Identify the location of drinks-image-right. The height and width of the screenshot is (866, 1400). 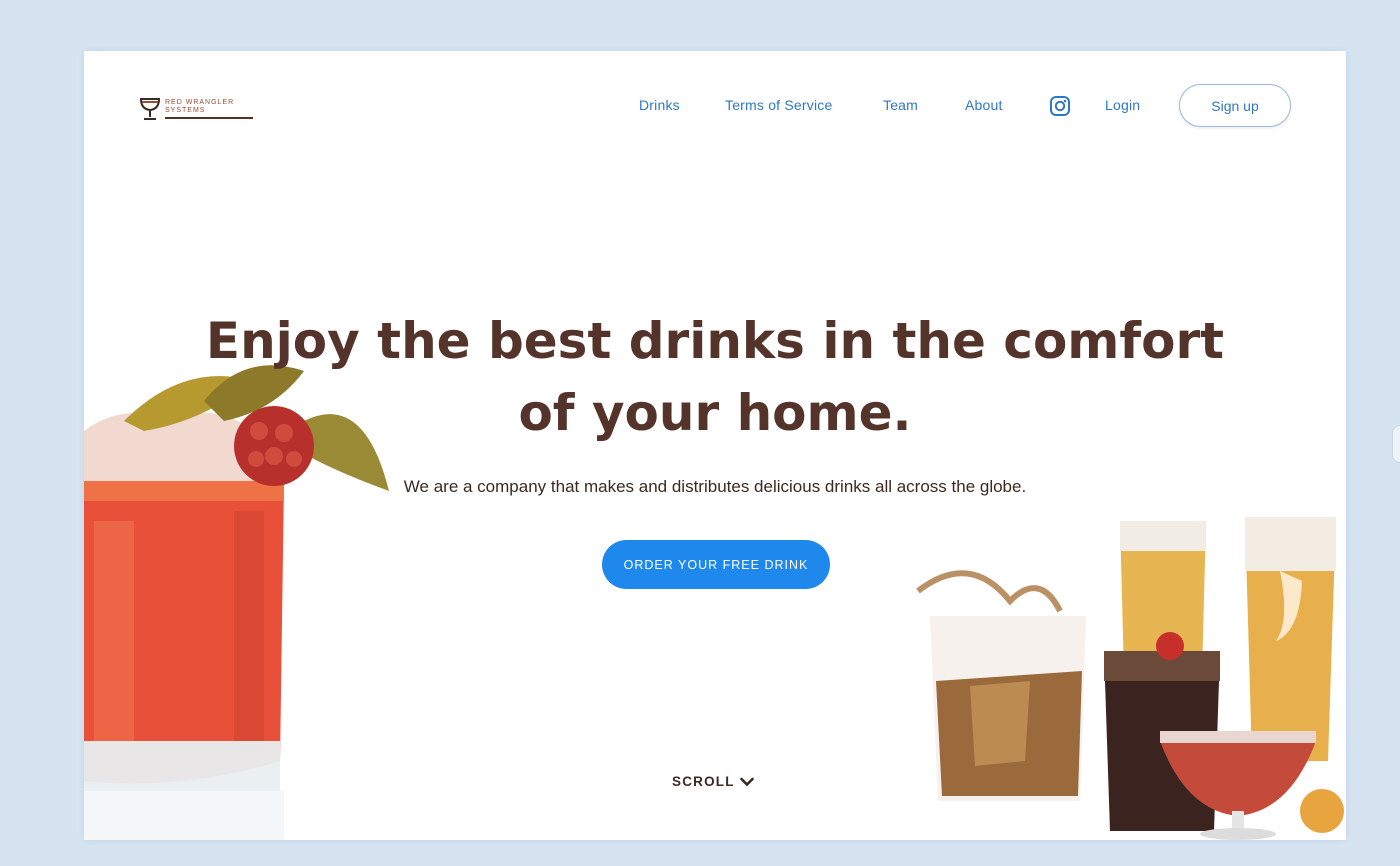
(1130, 678).